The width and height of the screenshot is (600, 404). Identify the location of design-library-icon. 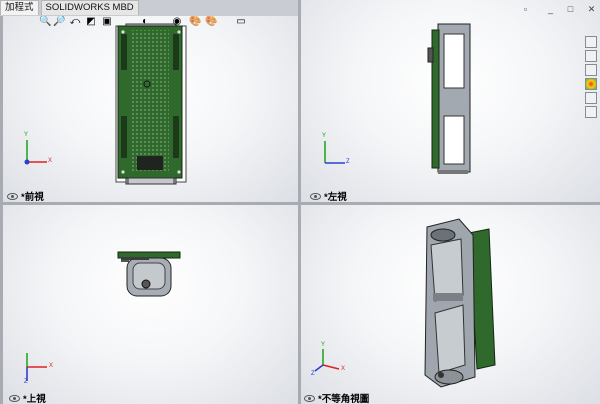
(591, 56).